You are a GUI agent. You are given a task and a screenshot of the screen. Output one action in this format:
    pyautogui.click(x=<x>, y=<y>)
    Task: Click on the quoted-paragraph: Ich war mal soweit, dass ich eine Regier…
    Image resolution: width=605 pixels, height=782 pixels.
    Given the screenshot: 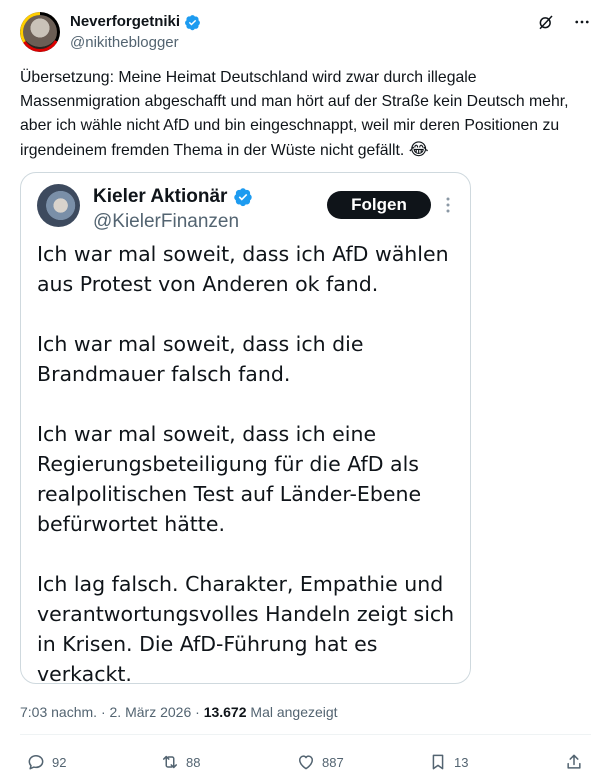 What is the action you would take?
    pyautogui.click(x=229, y=479)
    